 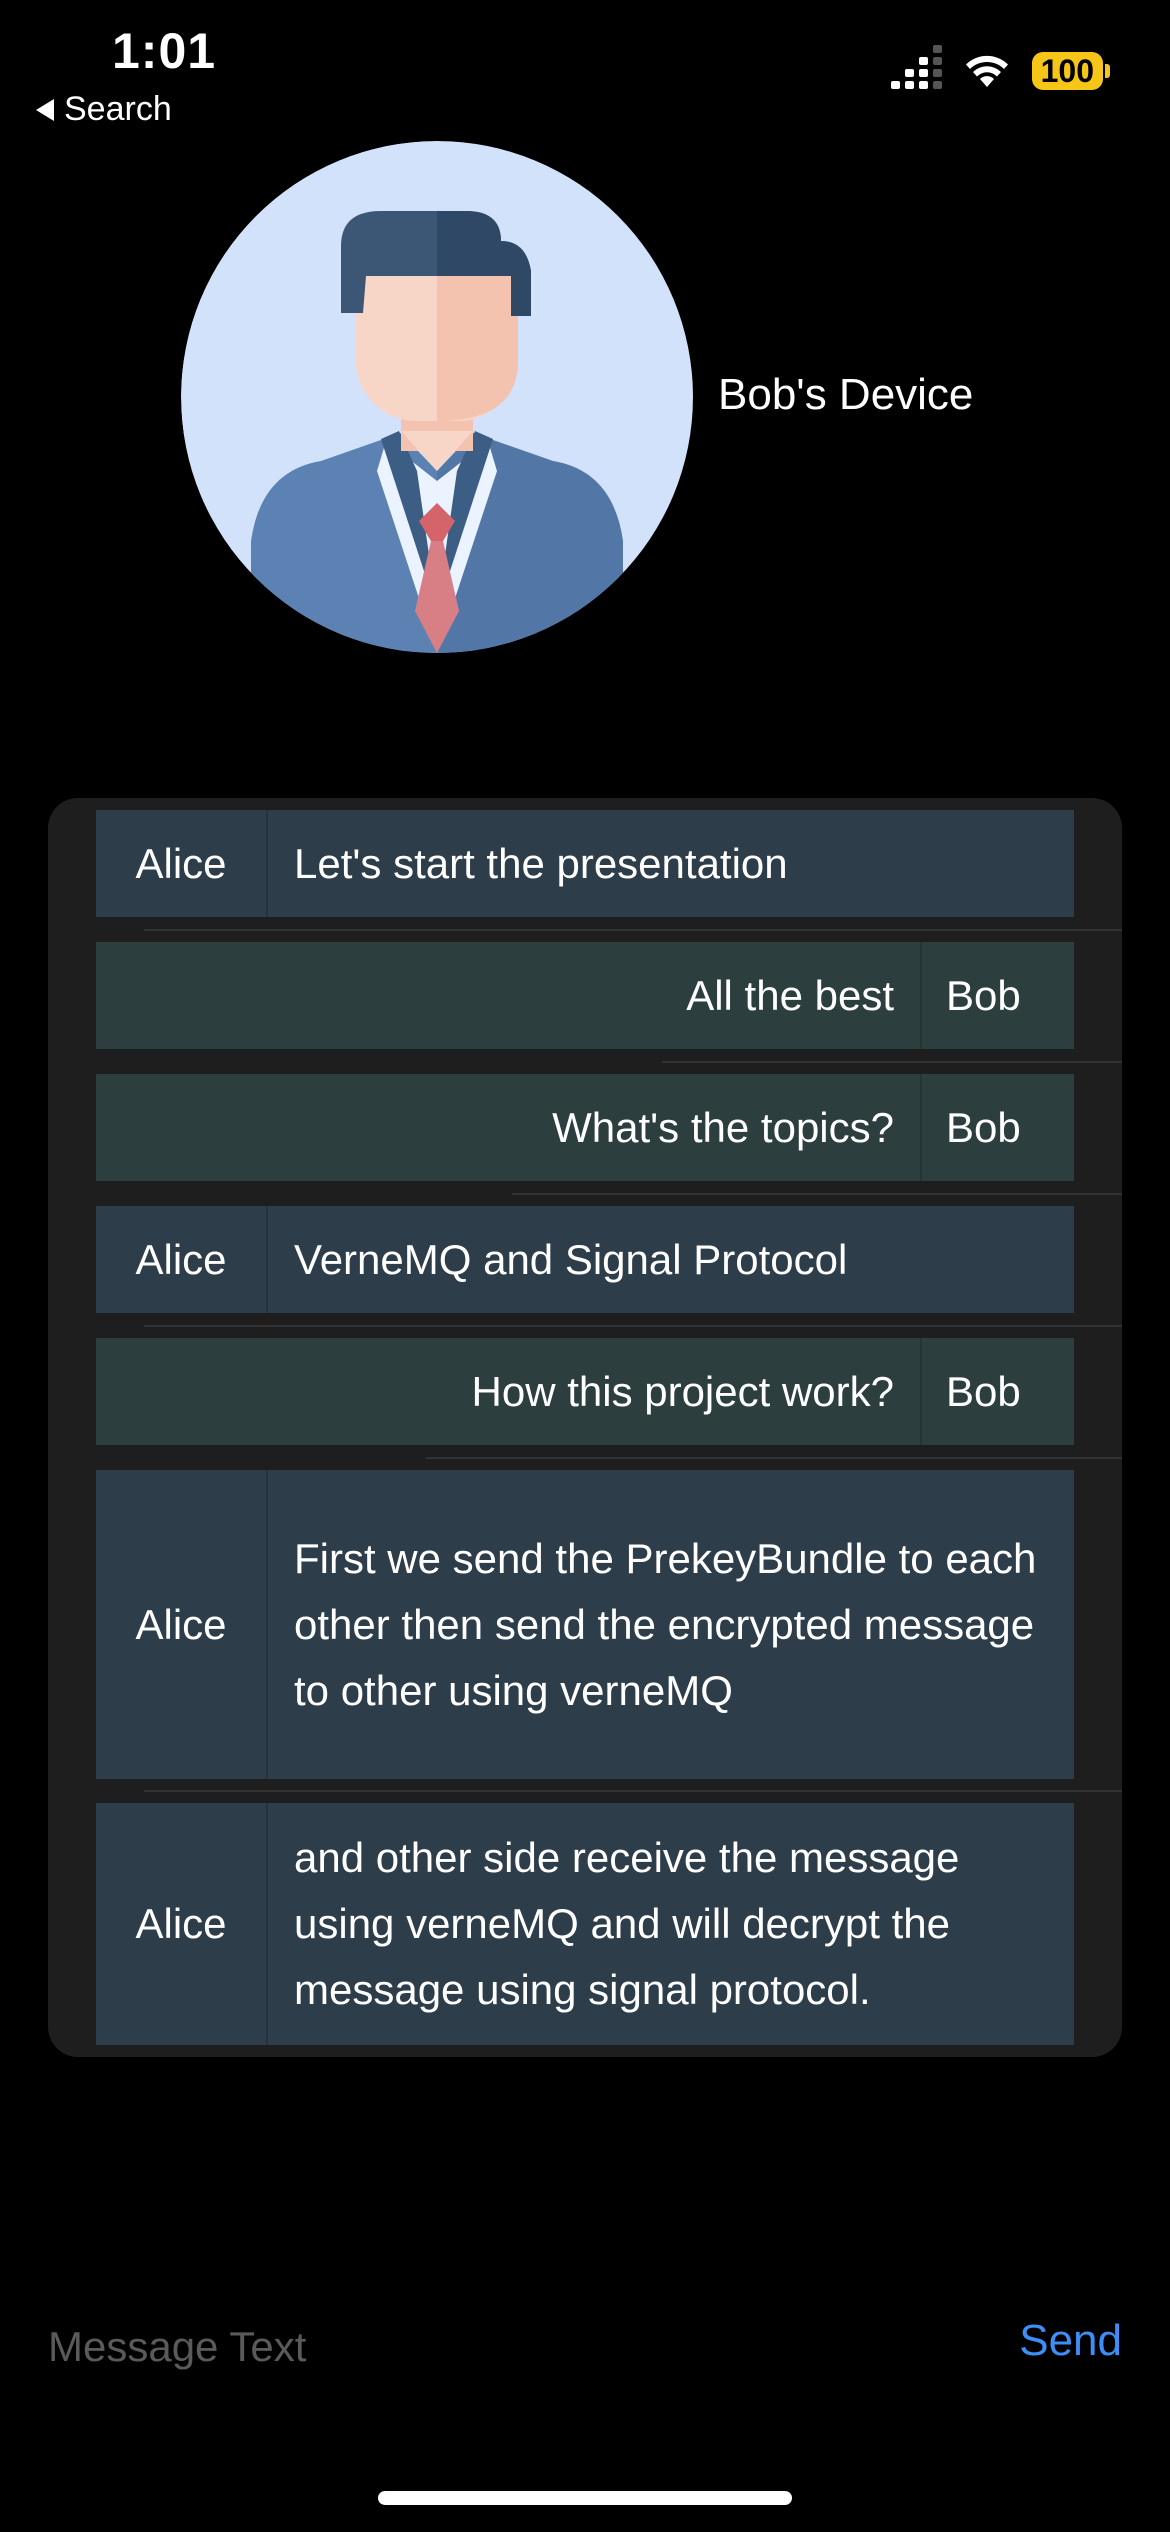 What do you see at coordinates (571, 1259) in the screenshot?
I see `message-text: VerneMQ and Signal Protocol` at bounding box center [571, 1259].